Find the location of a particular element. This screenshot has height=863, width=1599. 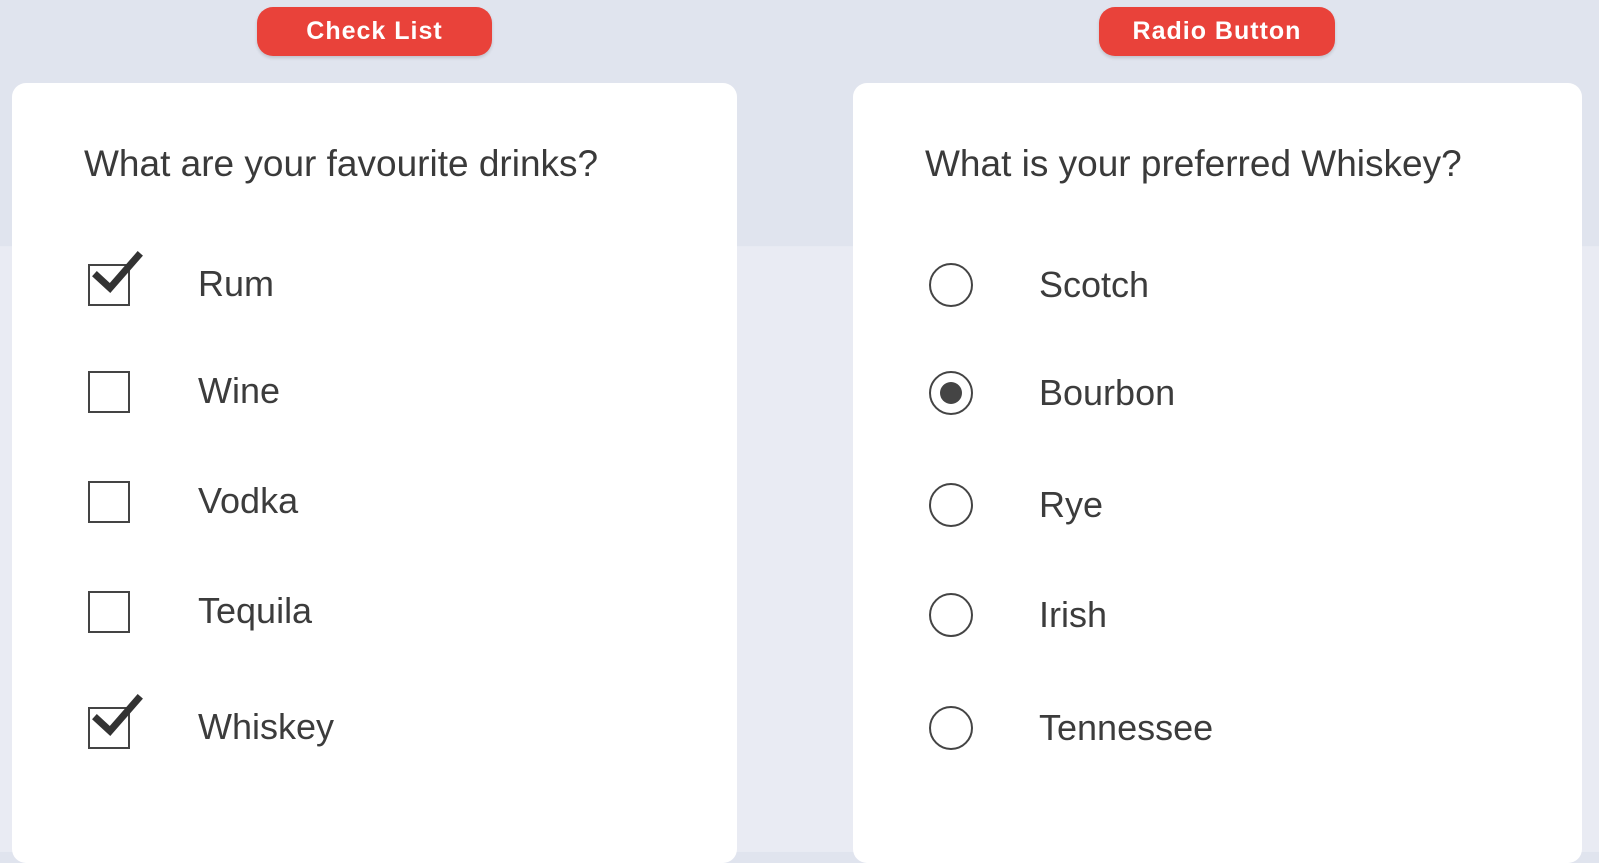

radio-selected-dot-icon is located at coordinates (951, 393).